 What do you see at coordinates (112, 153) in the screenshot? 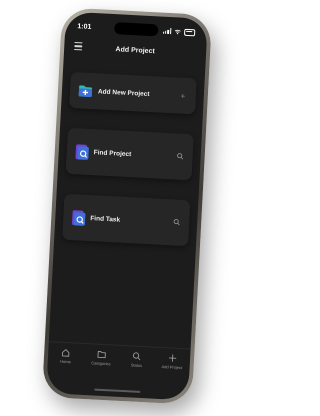
I see `card-label: Find Project` at bounding box center [112, 153].